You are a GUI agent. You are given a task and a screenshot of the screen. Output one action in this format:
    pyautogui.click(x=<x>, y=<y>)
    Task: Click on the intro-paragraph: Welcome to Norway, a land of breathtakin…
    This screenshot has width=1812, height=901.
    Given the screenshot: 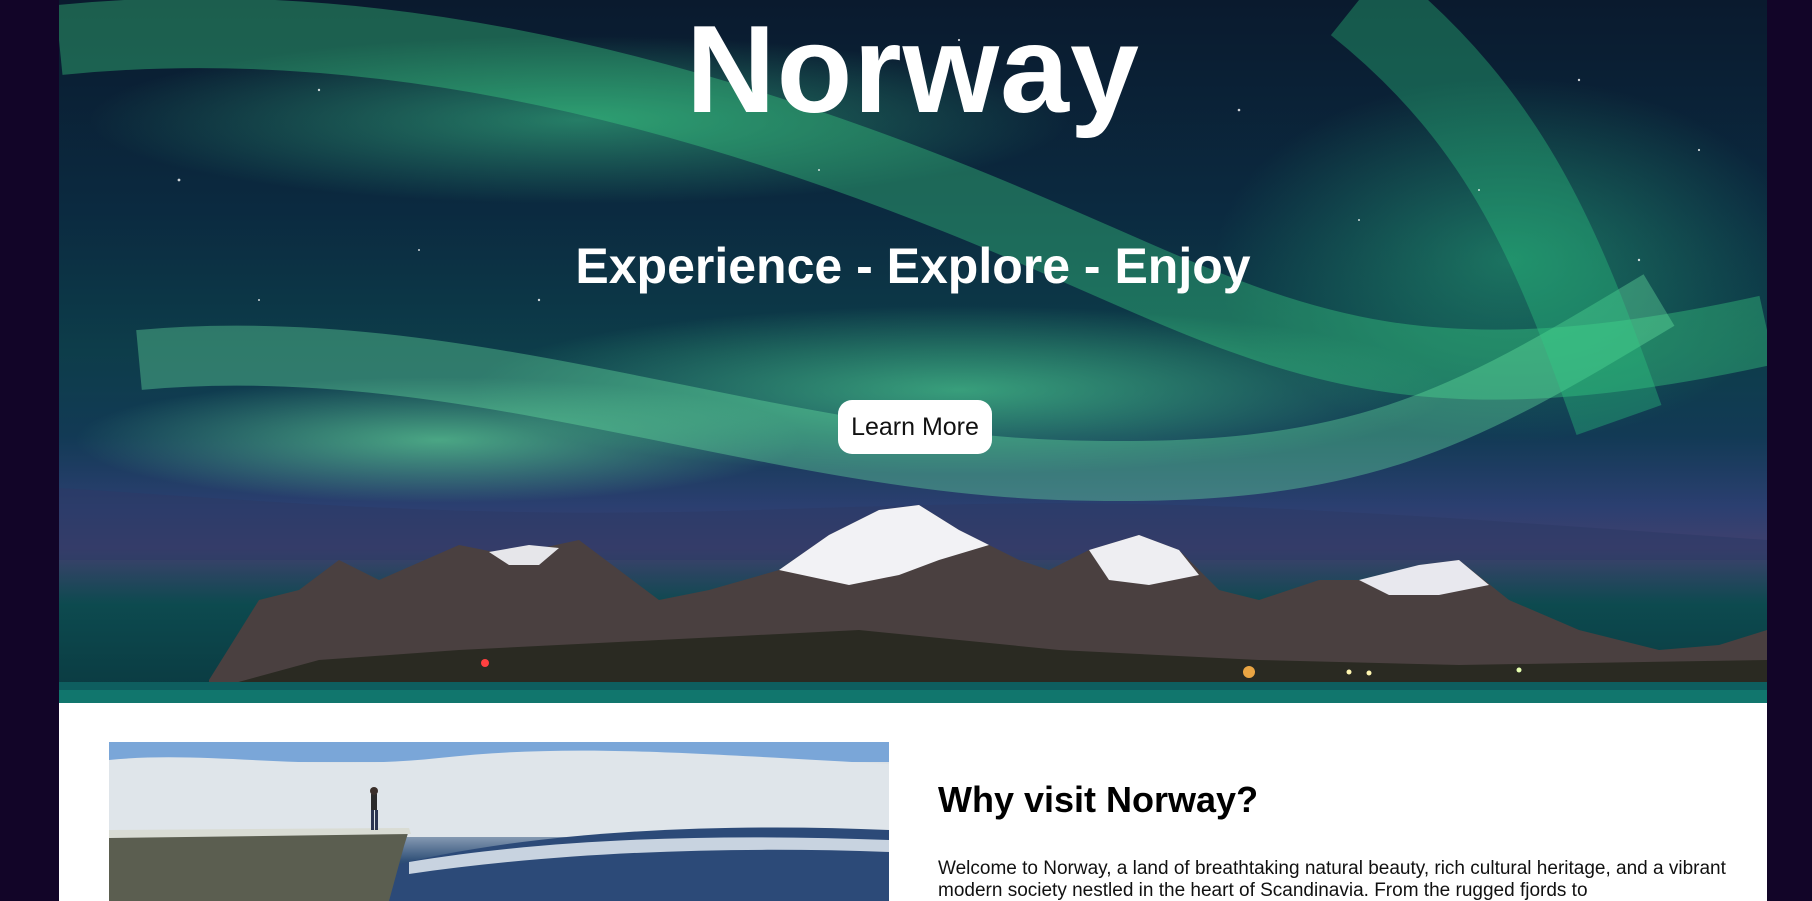 What is the action you would take?
    pyautogui.click(x=1332, y=879)
    